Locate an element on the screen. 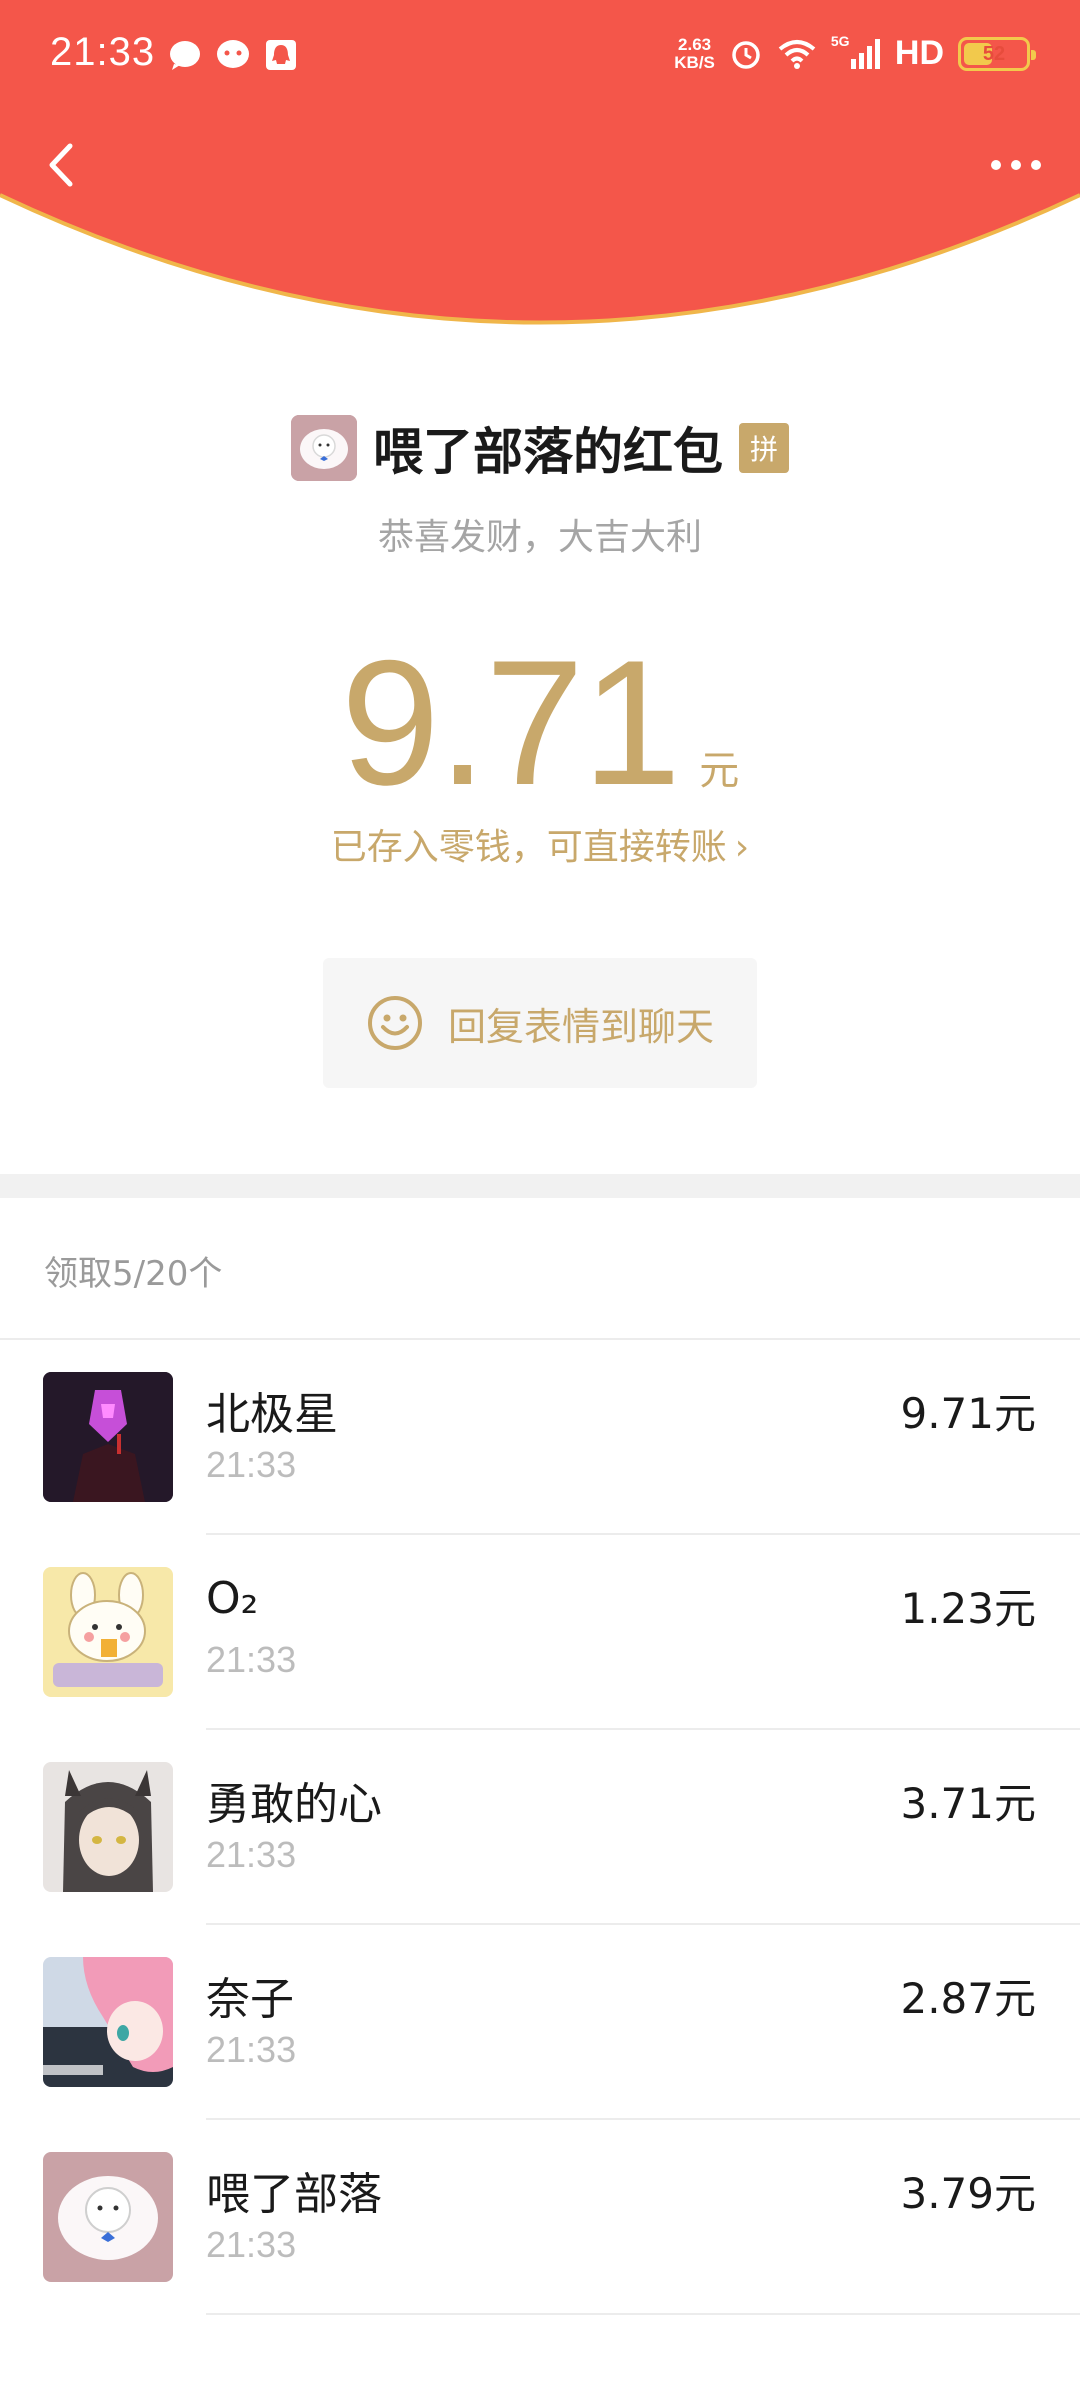  amount-value: 9.71 is located at coordinates (510, 722).